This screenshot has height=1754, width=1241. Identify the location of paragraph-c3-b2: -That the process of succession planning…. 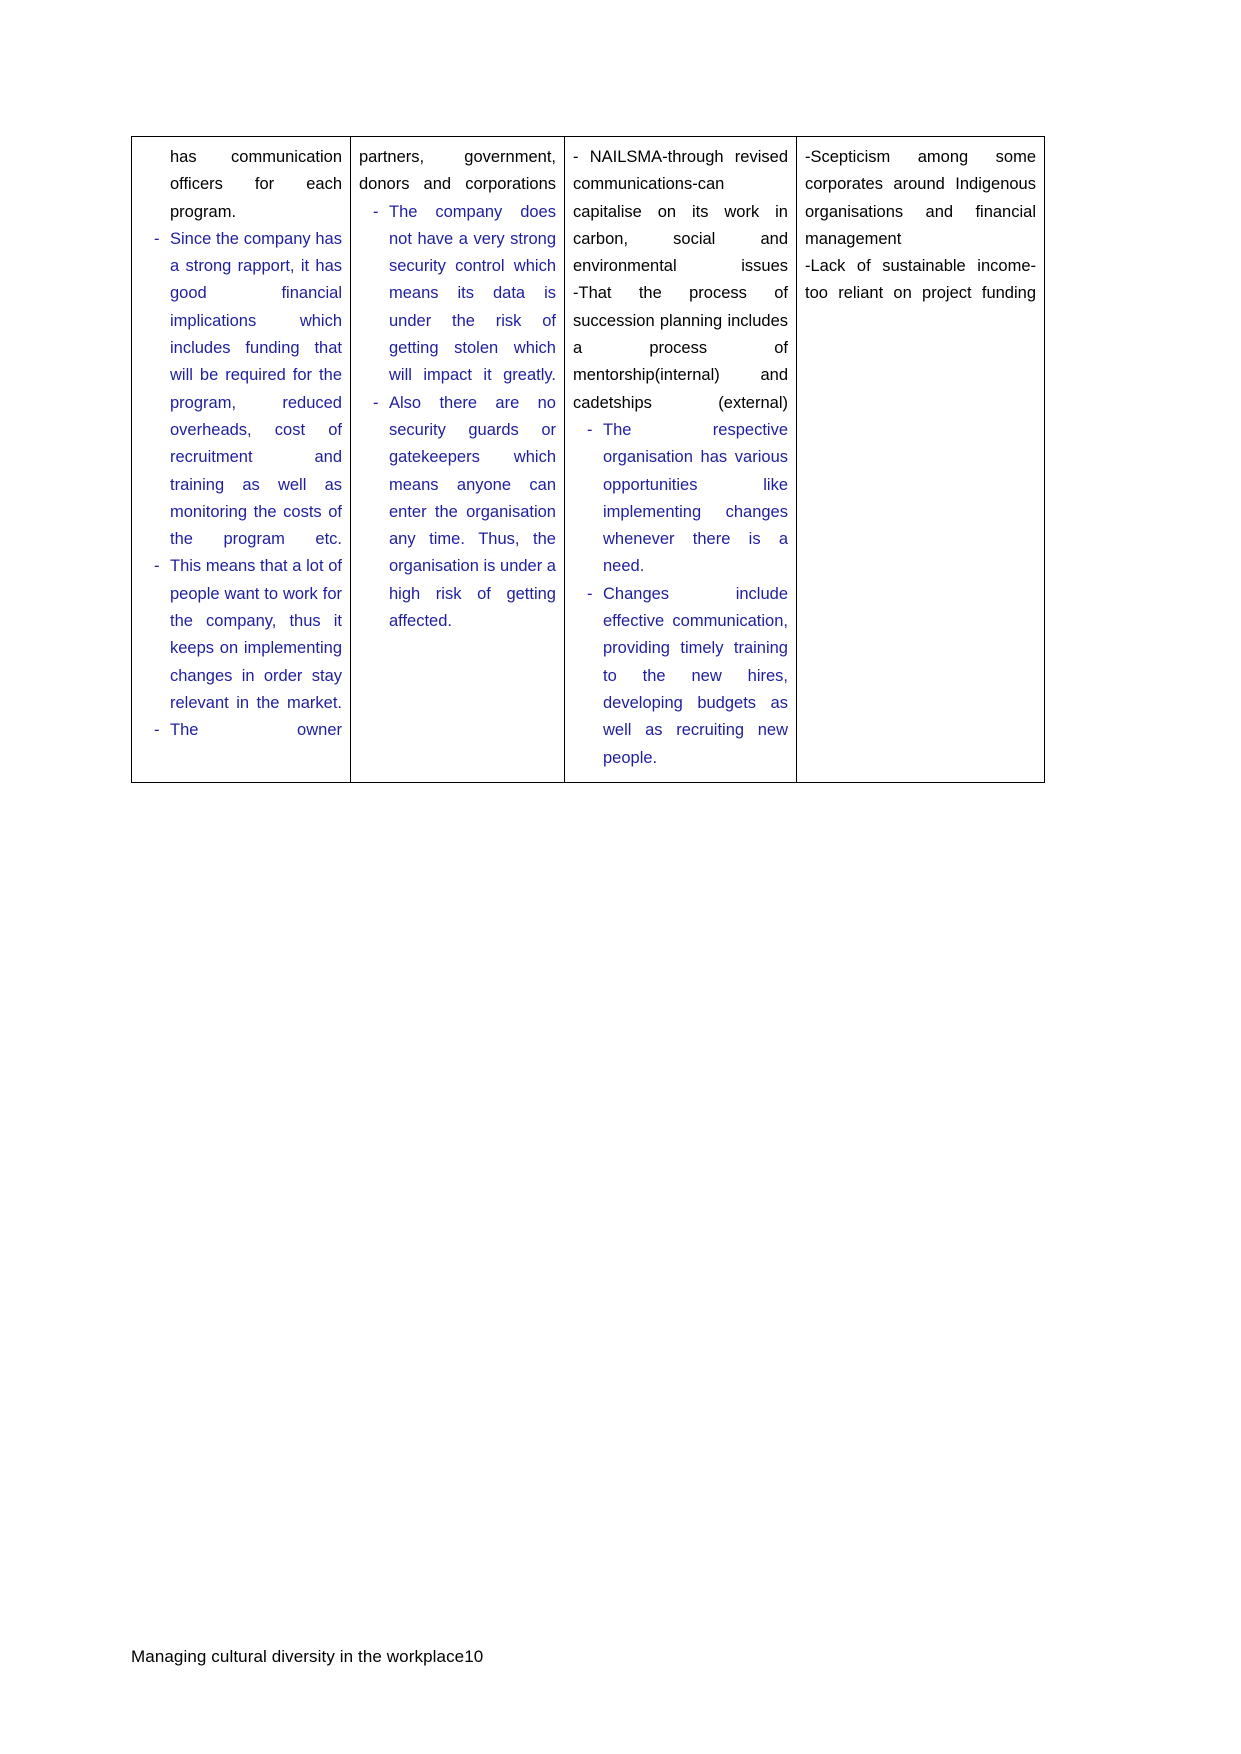
(680, 348).